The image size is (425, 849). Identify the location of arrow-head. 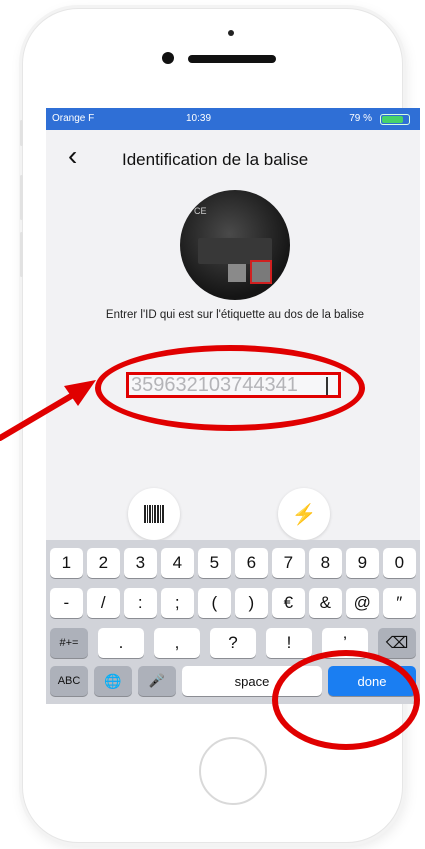
(80, 393).